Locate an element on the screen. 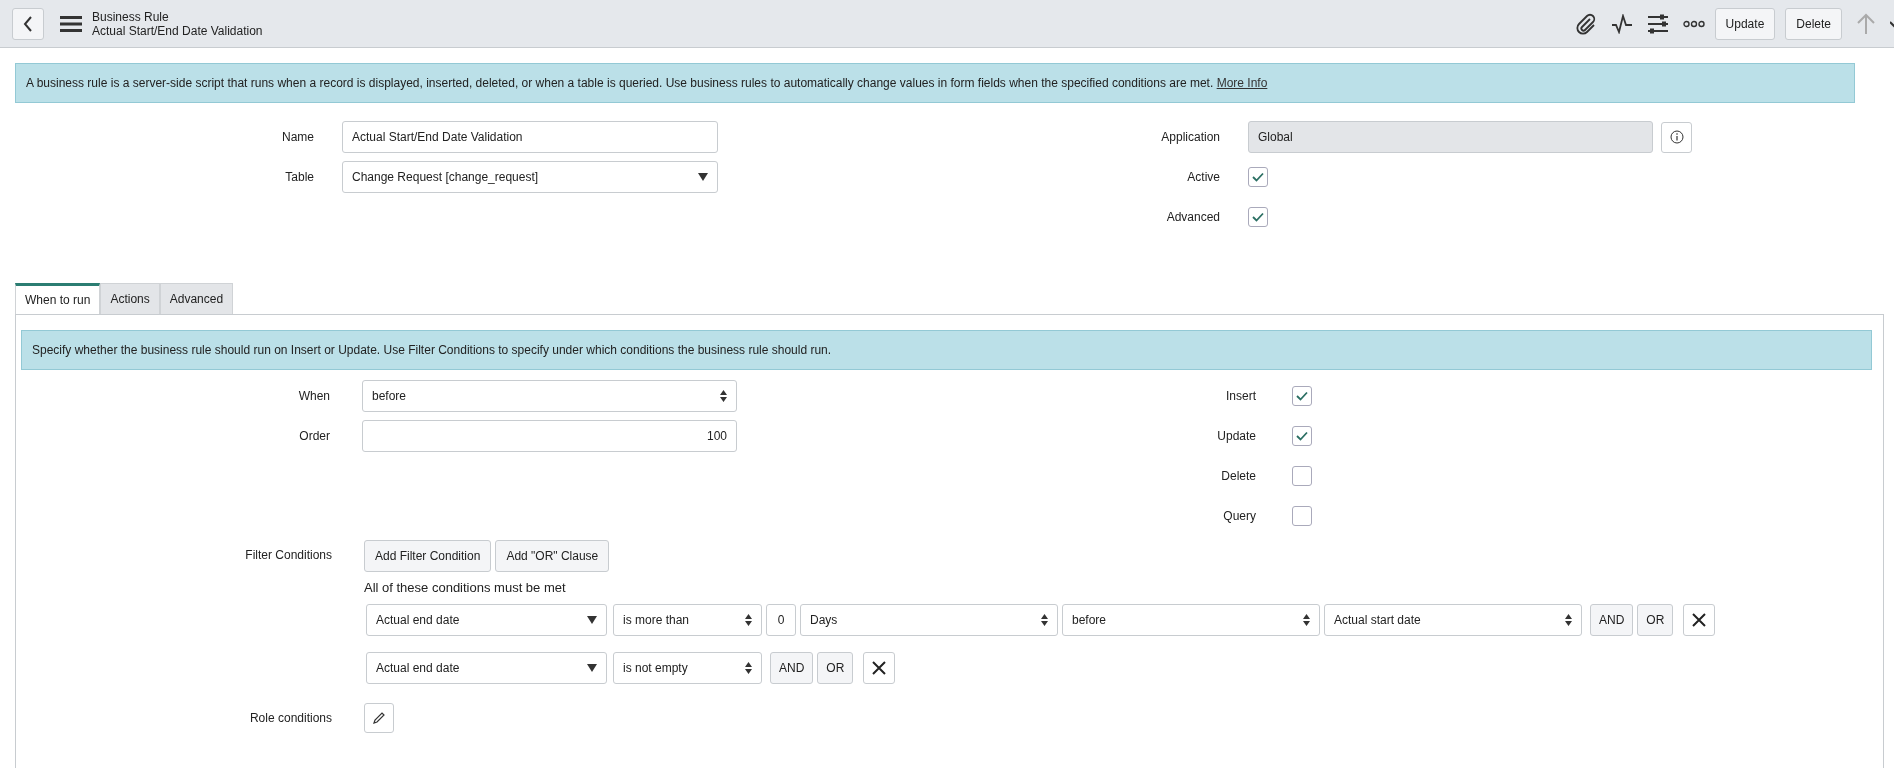 The width and height of the screenshot is (1894, 768). condition-select: Actual start date is located at coordinates (1453, 620).